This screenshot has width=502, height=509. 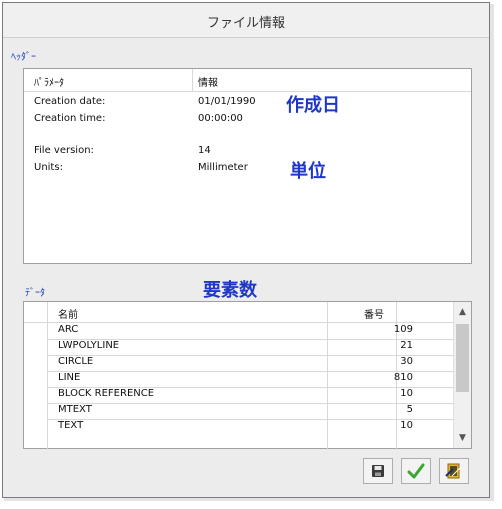 I want to click on element-count: 810, so click(x=403, y=377).